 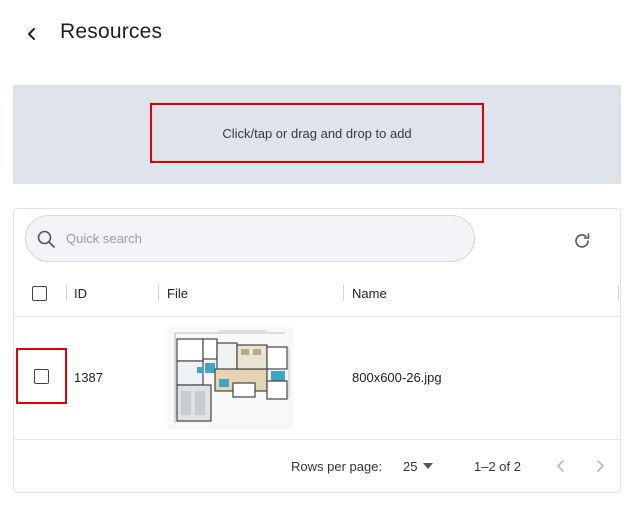 I want to click on table-pagination: Rows per page: 25 1–2 of 2, so click(x=317, y=466).